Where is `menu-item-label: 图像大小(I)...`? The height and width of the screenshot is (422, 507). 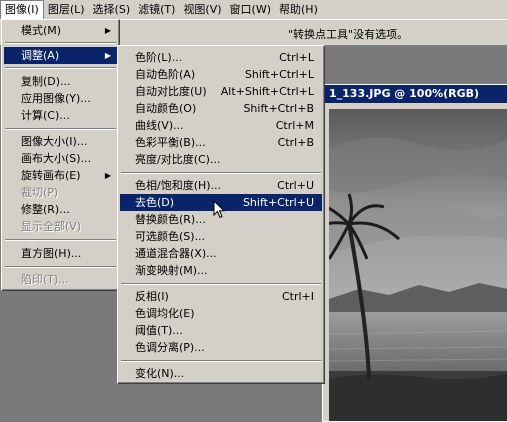
menu-item-label: 图像大小(I)... is located at coordinates (54, 141).